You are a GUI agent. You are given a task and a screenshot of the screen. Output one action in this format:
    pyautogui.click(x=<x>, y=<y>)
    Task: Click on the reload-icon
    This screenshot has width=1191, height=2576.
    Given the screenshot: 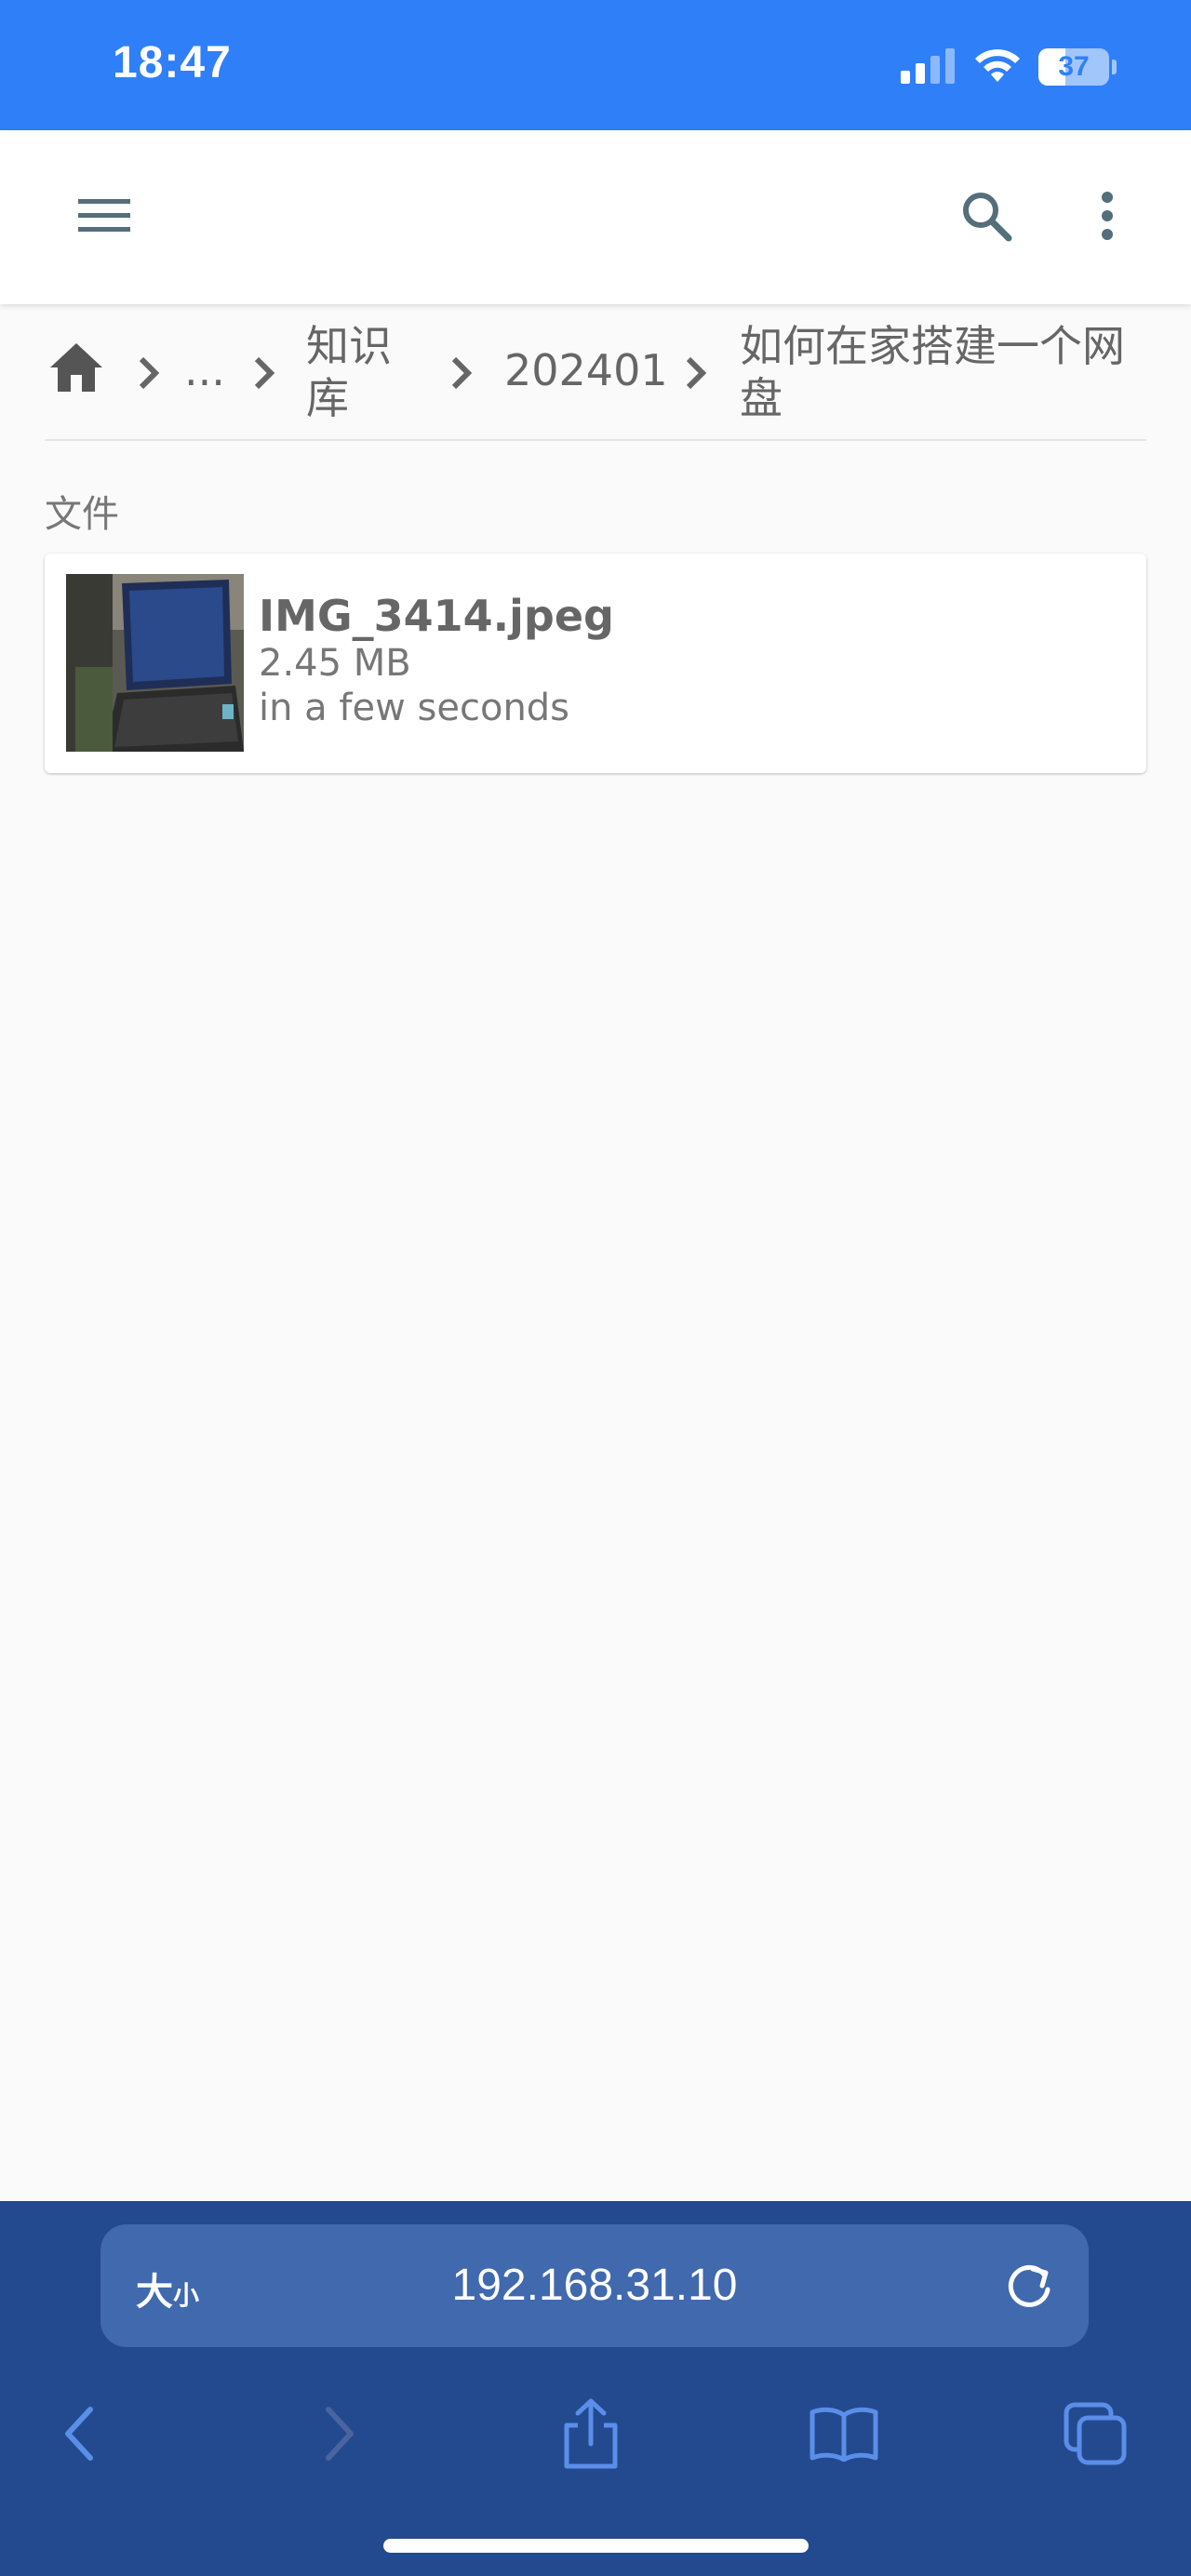 What is the action you would take?
    pyautogui.click(x=1029, y=2286)
    